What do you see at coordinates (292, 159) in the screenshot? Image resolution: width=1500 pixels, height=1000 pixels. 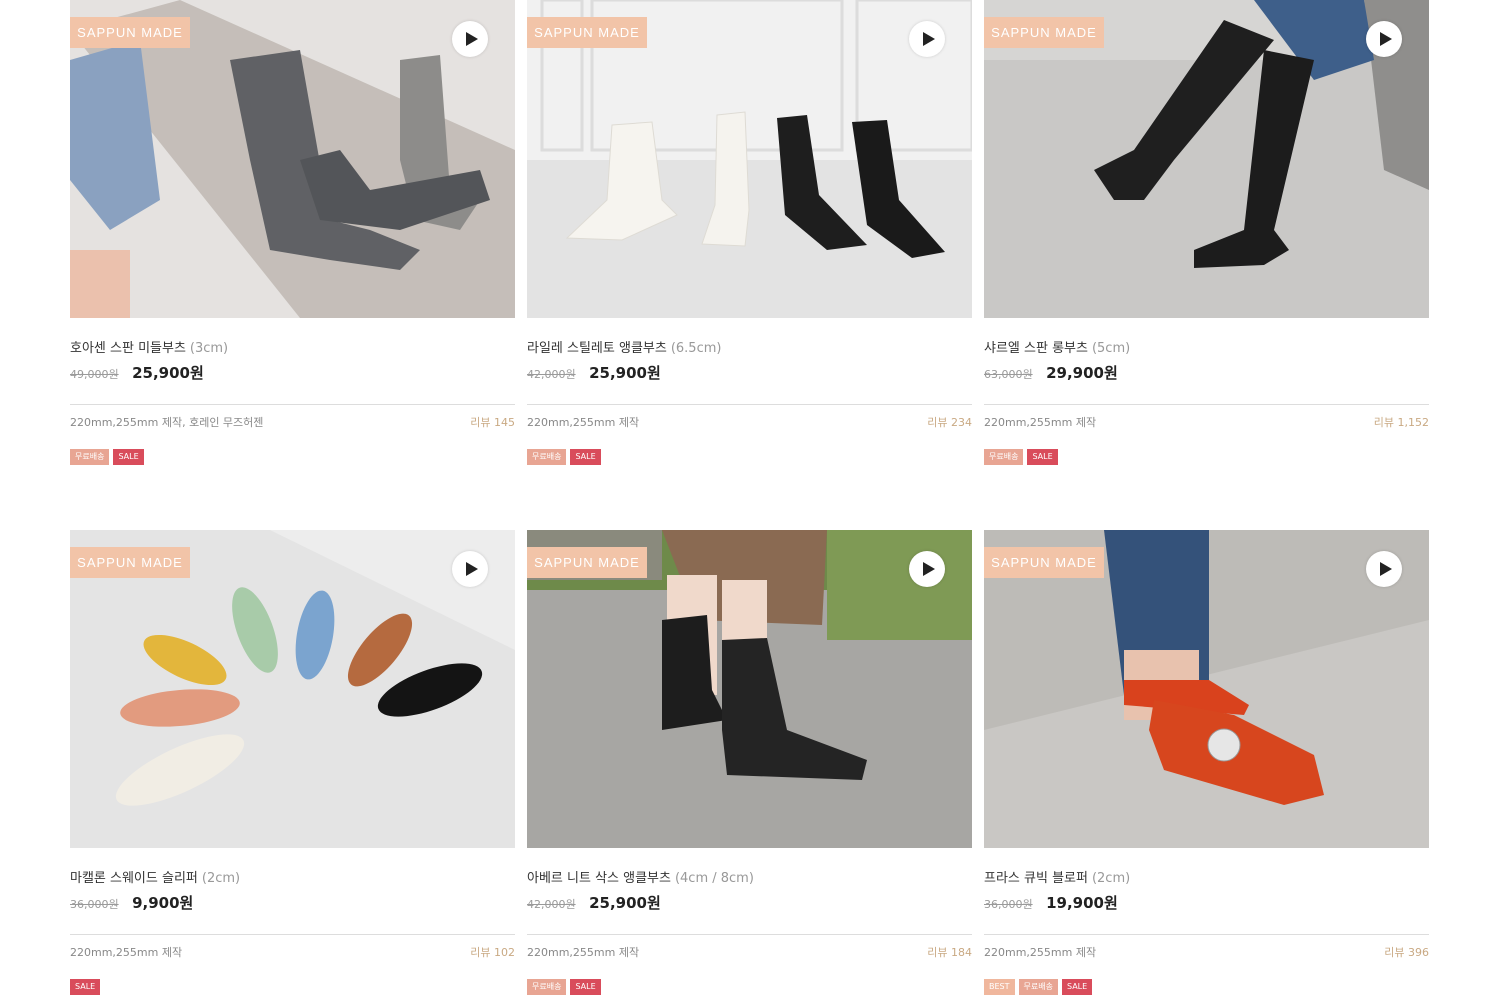 I see `product-image-knee-boots: SAPPUN MADE` at bounding box center [292, 159].